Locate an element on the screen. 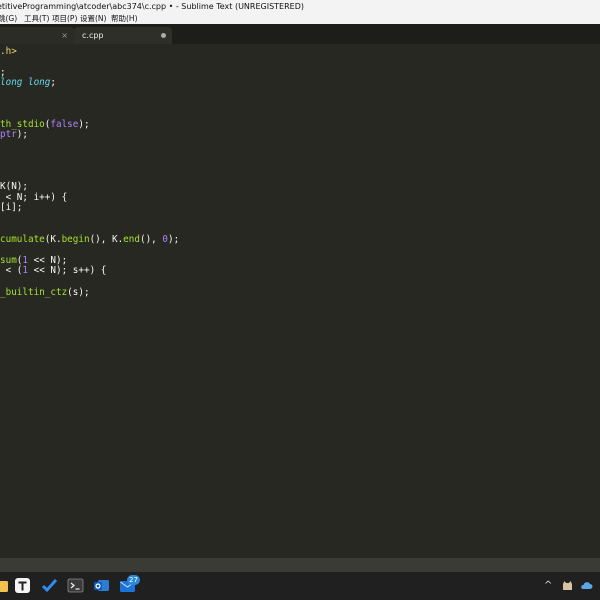  todo-check-icon is located at coordinates (49, 585).